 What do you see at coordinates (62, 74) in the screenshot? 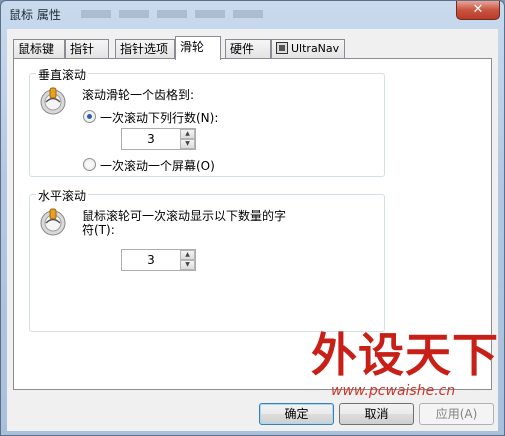
I see `vertical-scroll-title: 垂直滚动` at bounding box center [62, 74].